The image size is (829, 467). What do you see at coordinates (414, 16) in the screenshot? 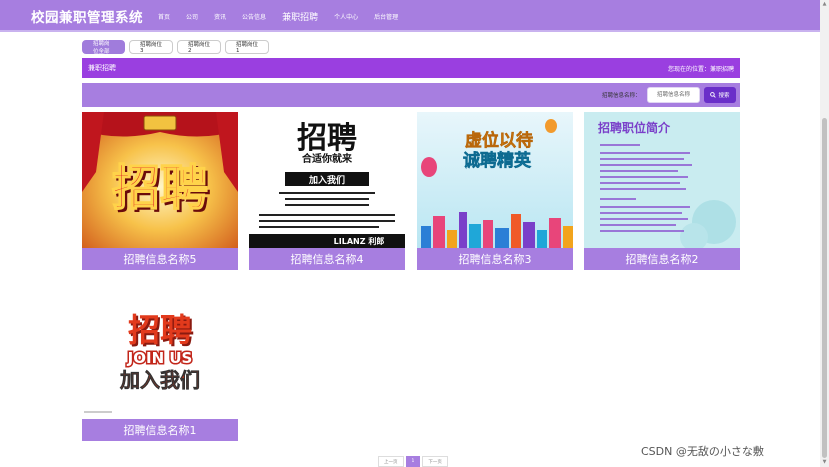
I see `top-navbar: 校园兼职管理系统 首页 公司 资讯 公告信息 兼职招聘 个人中心 后台管理` at bounding box center [414, 16].